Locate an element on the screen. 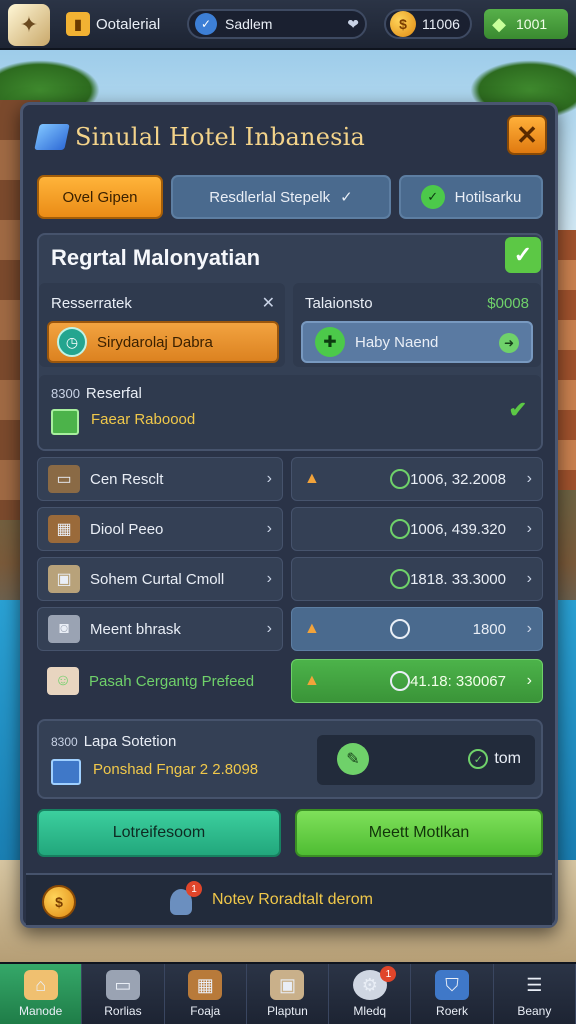 This screenshot has width=576, height=1024. value-row: 1006, 439.320 › is located at coordinates (417, 529).